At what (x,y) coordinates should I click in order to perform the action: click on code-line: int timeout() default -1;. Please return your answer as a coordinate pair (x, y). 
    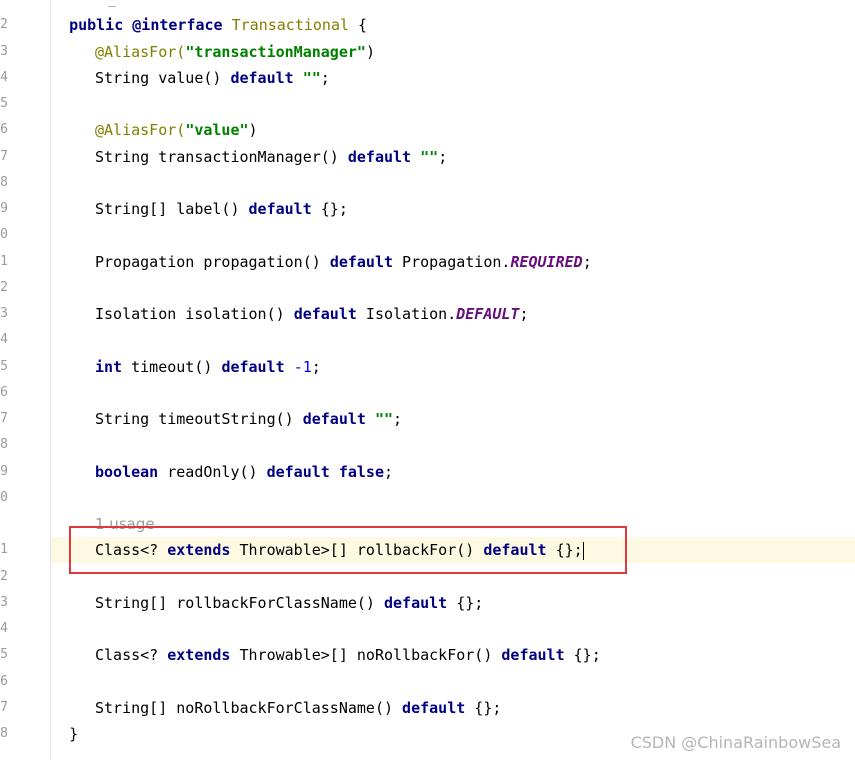
    Looking at the image, I should click on (453, 367).